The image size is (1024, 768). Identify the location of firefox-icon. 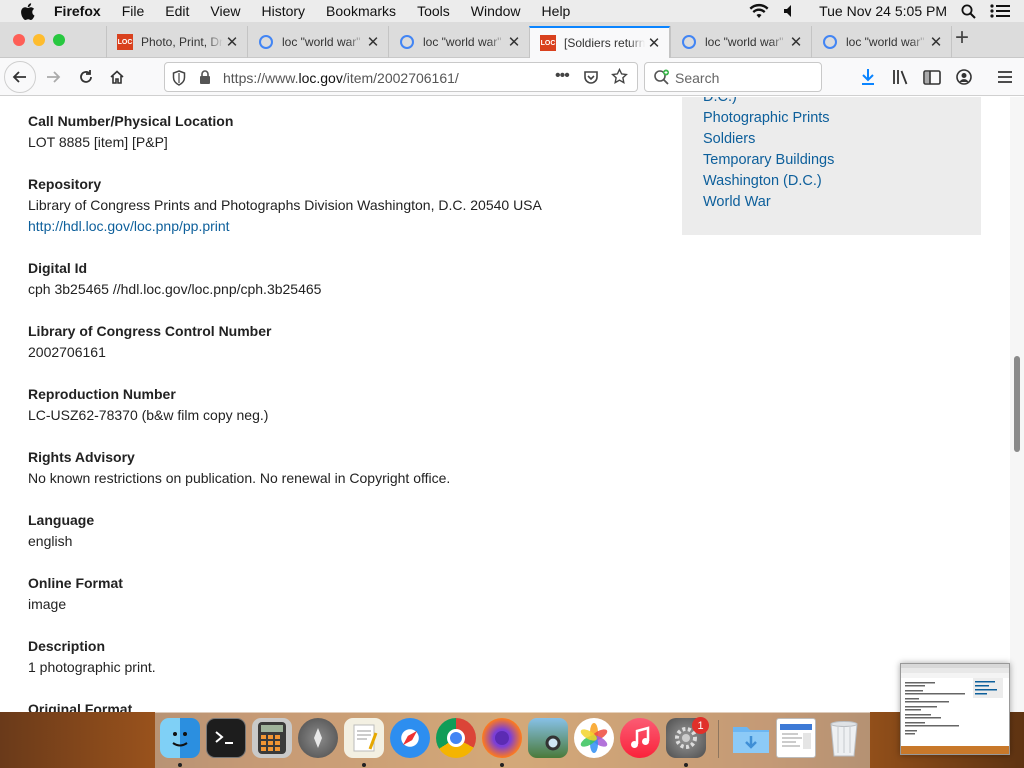
(502, 738).